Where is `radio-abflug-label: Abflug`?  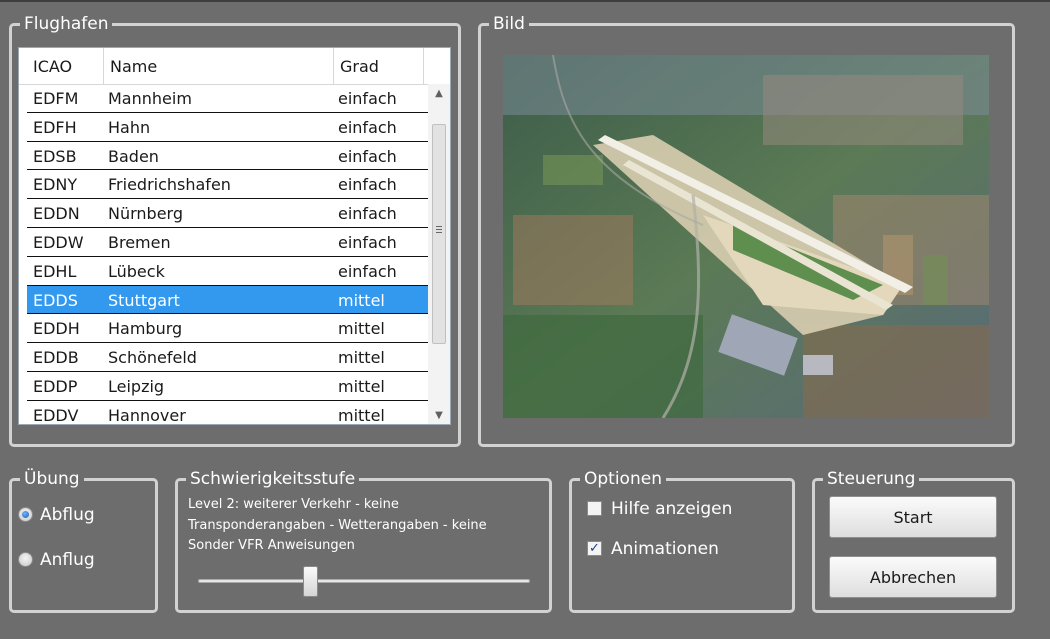
radio-abflug-label: Abflug is located at coordinates (67, 515).